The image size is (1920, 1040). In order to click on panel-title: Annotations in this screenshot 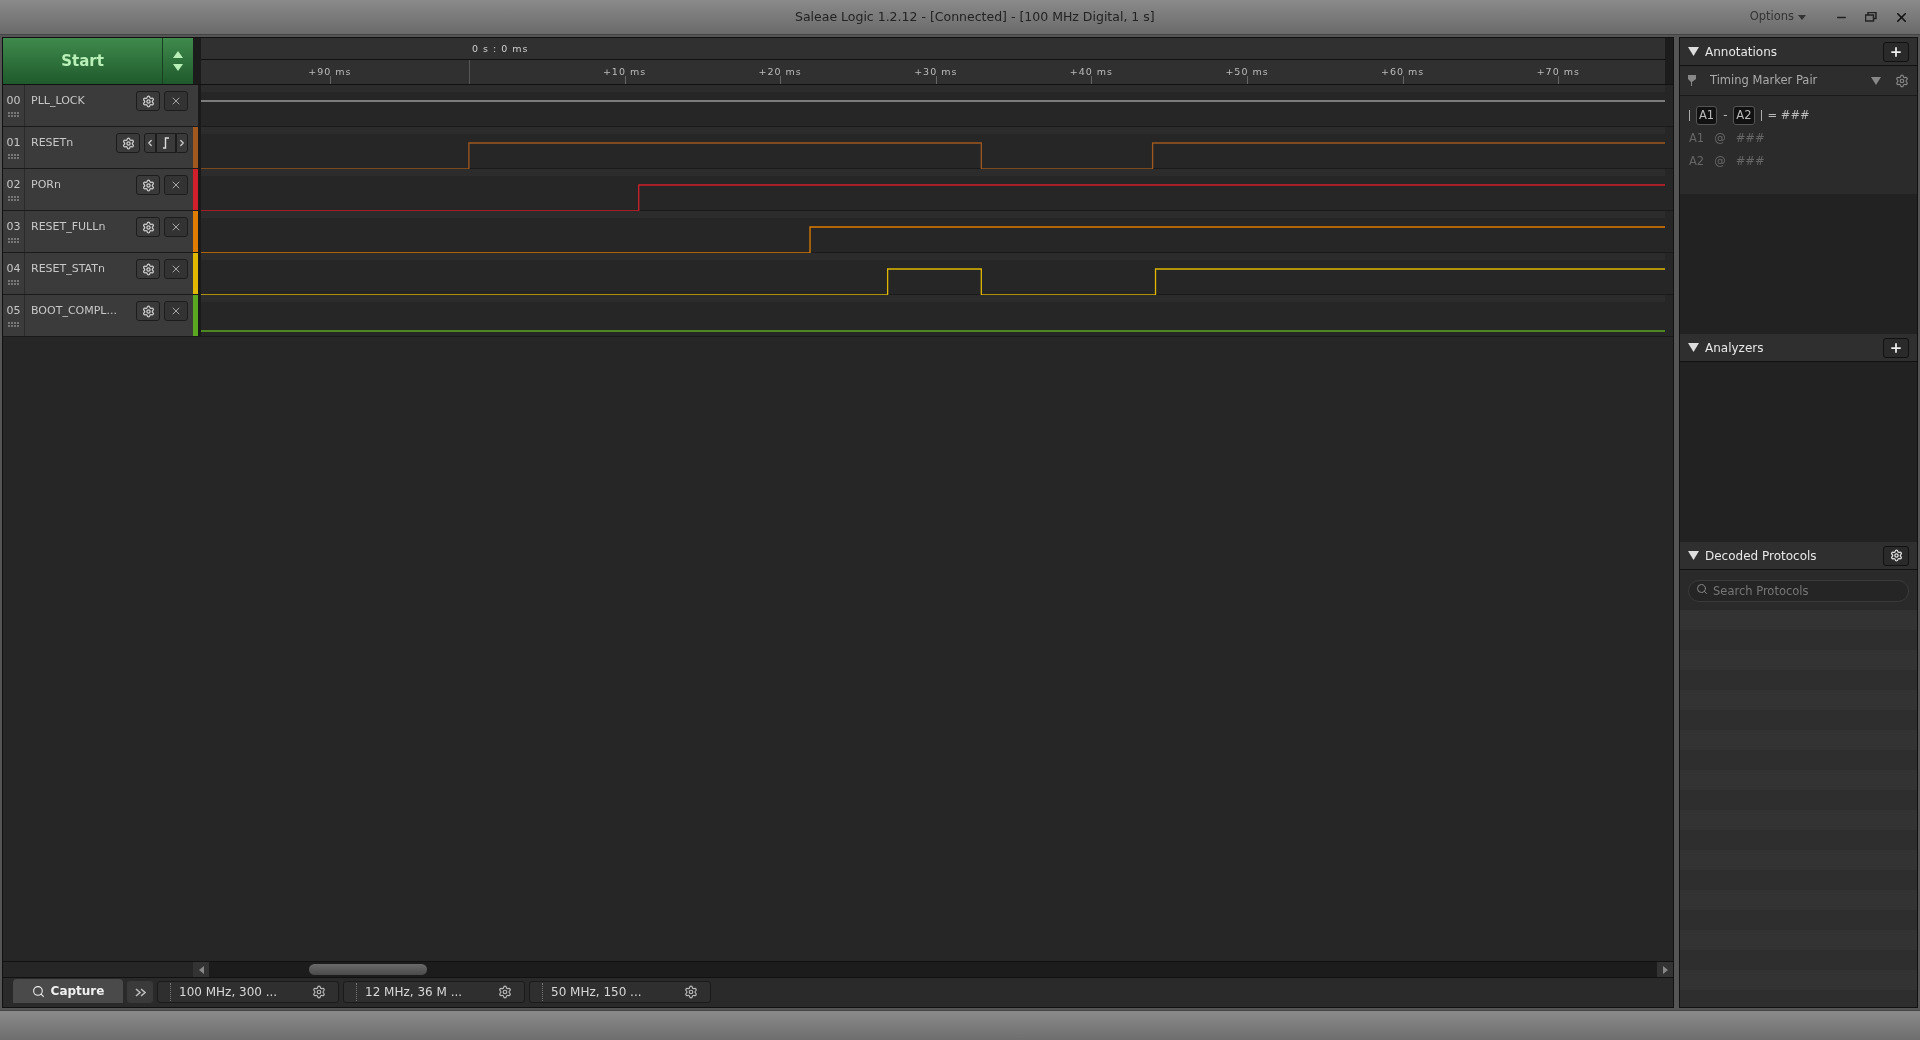, I will do `click(1742, 52)`.